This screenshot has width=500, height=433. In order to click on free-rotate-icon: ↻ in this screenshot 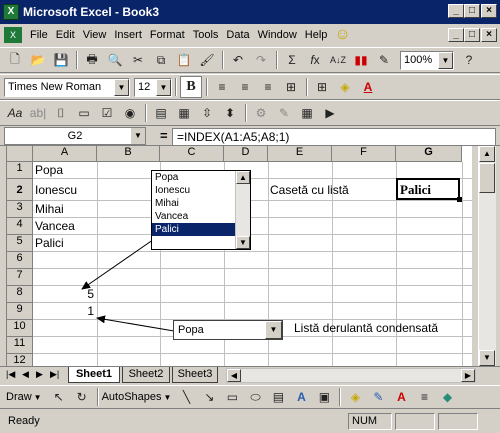, I will do `click(82, 397)`.